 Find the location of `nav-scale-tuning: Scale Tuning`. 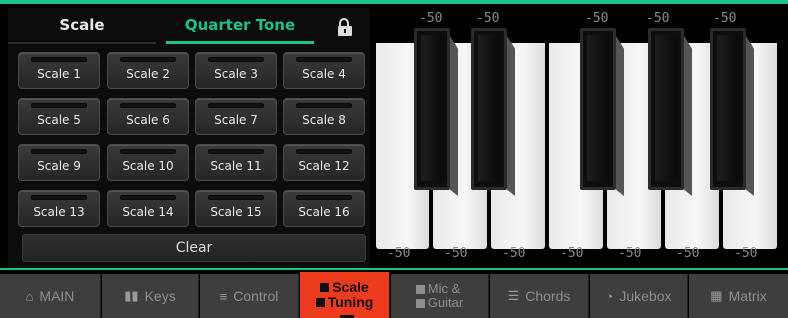

nav-scale-tuning: Scale Tuning is located at coordinates (345, 295).